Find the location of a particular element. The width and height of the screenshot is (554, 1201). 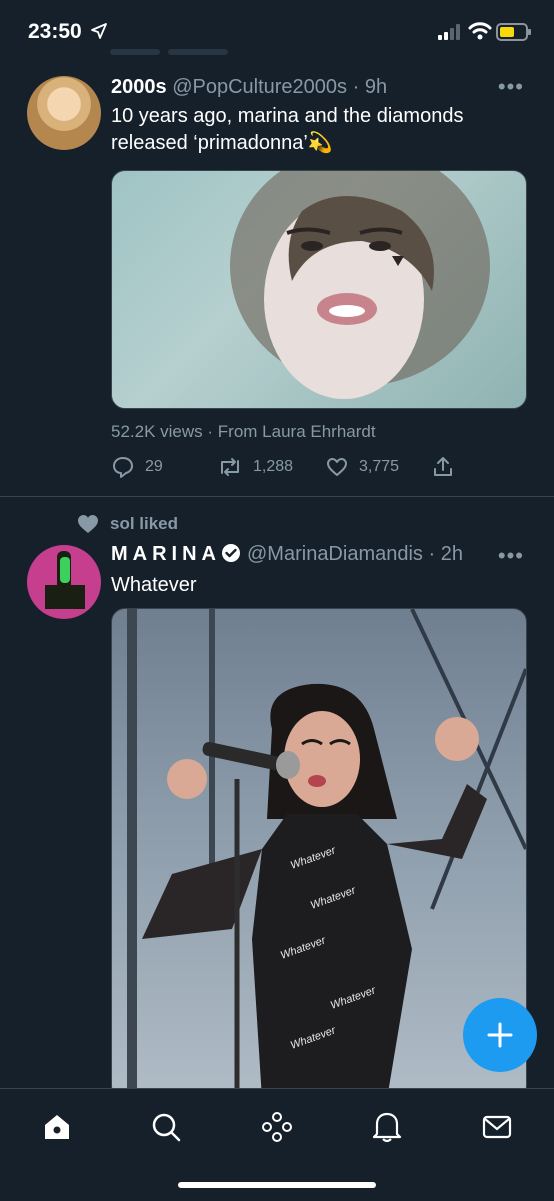

blurred-text-icon is located at coordinates (169, 52).